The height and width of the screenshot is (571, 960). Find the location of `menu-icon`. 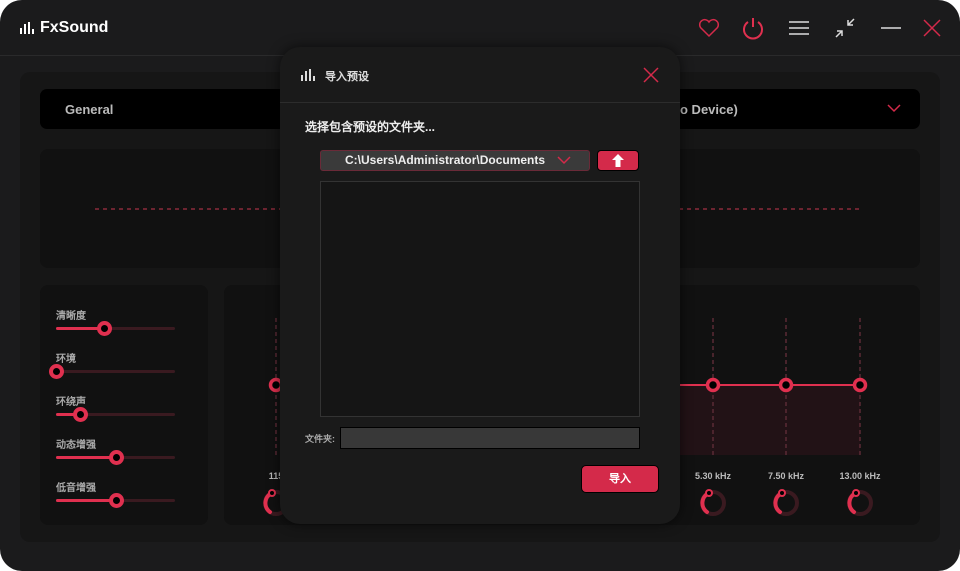

menu-icon is located at coordinates (799, 28).